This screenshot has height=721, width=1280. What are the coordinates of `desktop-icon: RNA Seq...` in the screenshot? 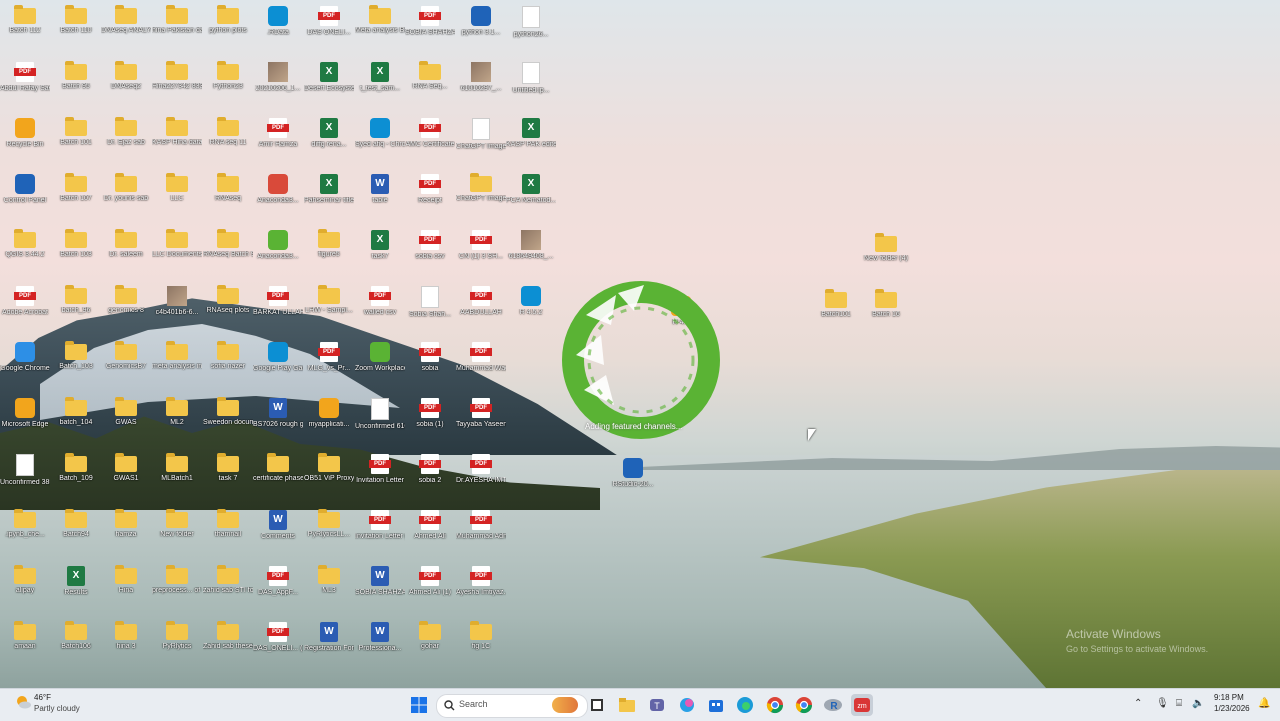 It's located at (430, 83).